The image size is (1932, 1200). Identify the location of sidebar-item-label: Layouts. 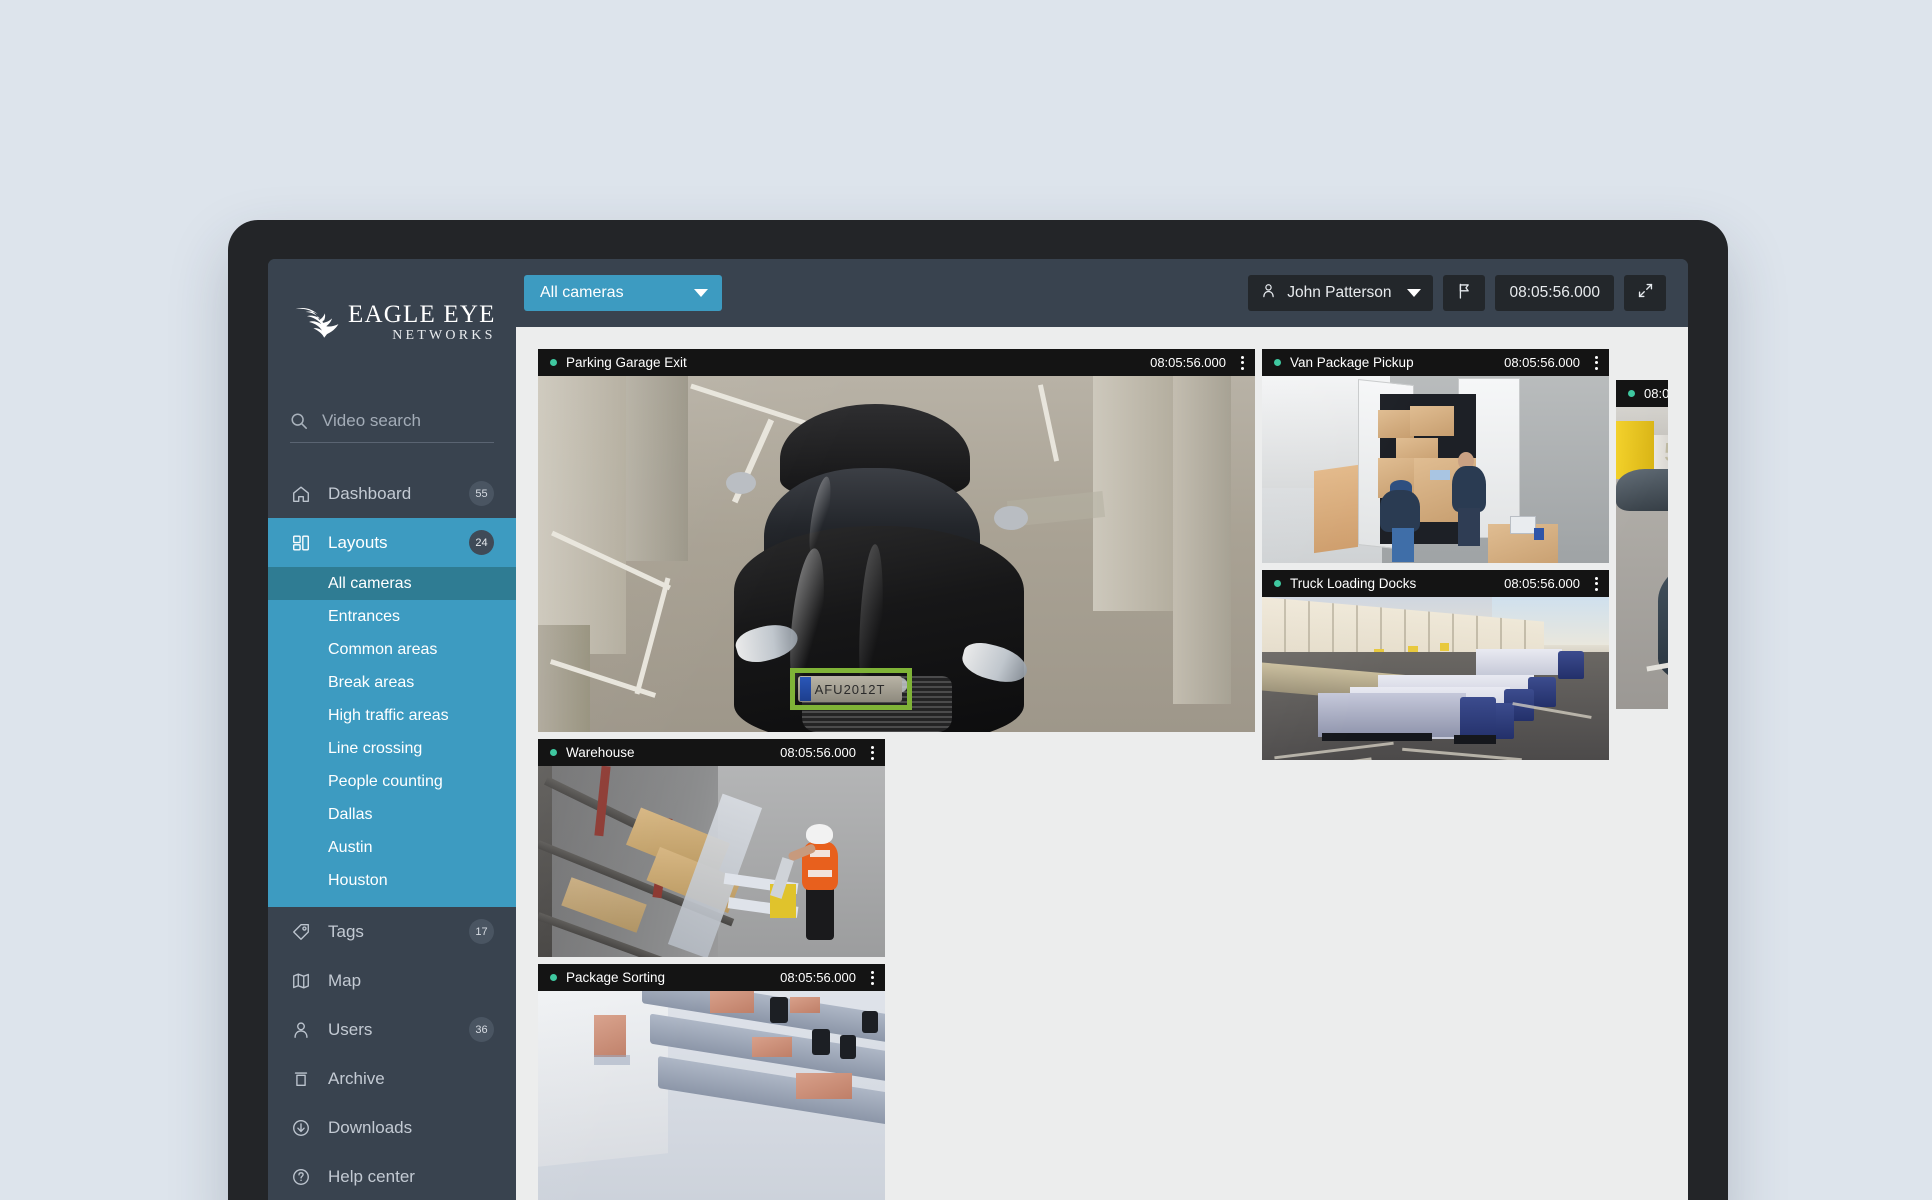
(358, 542).